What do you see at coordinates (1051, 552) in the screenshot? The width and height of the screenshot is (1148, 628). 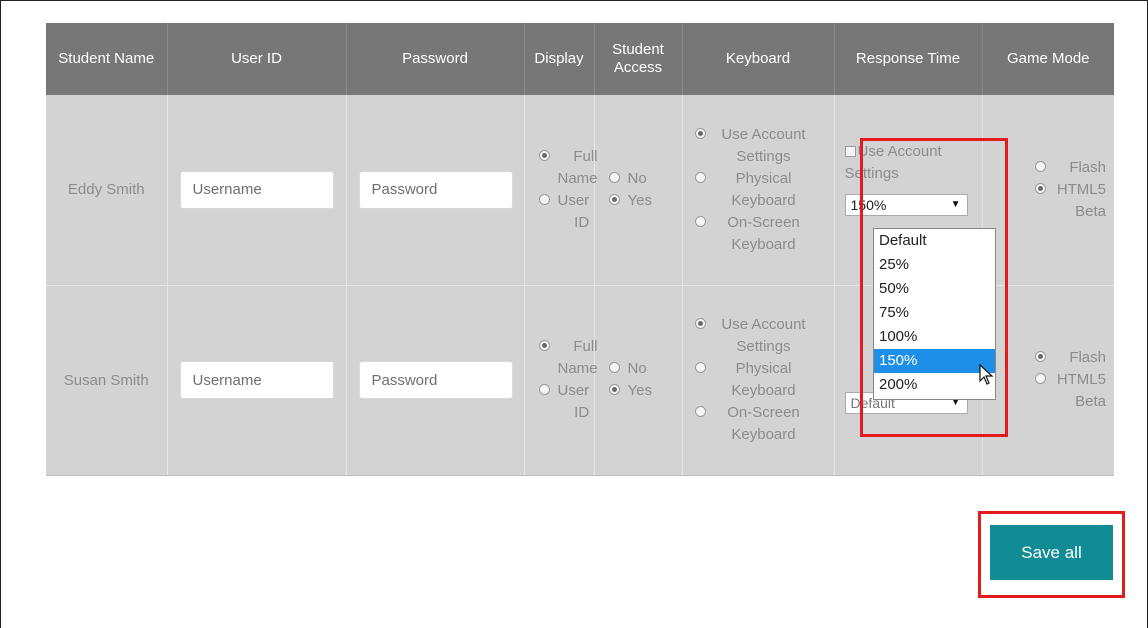 I see `save-all-button: Save all` at bounding box center [1051, 552].